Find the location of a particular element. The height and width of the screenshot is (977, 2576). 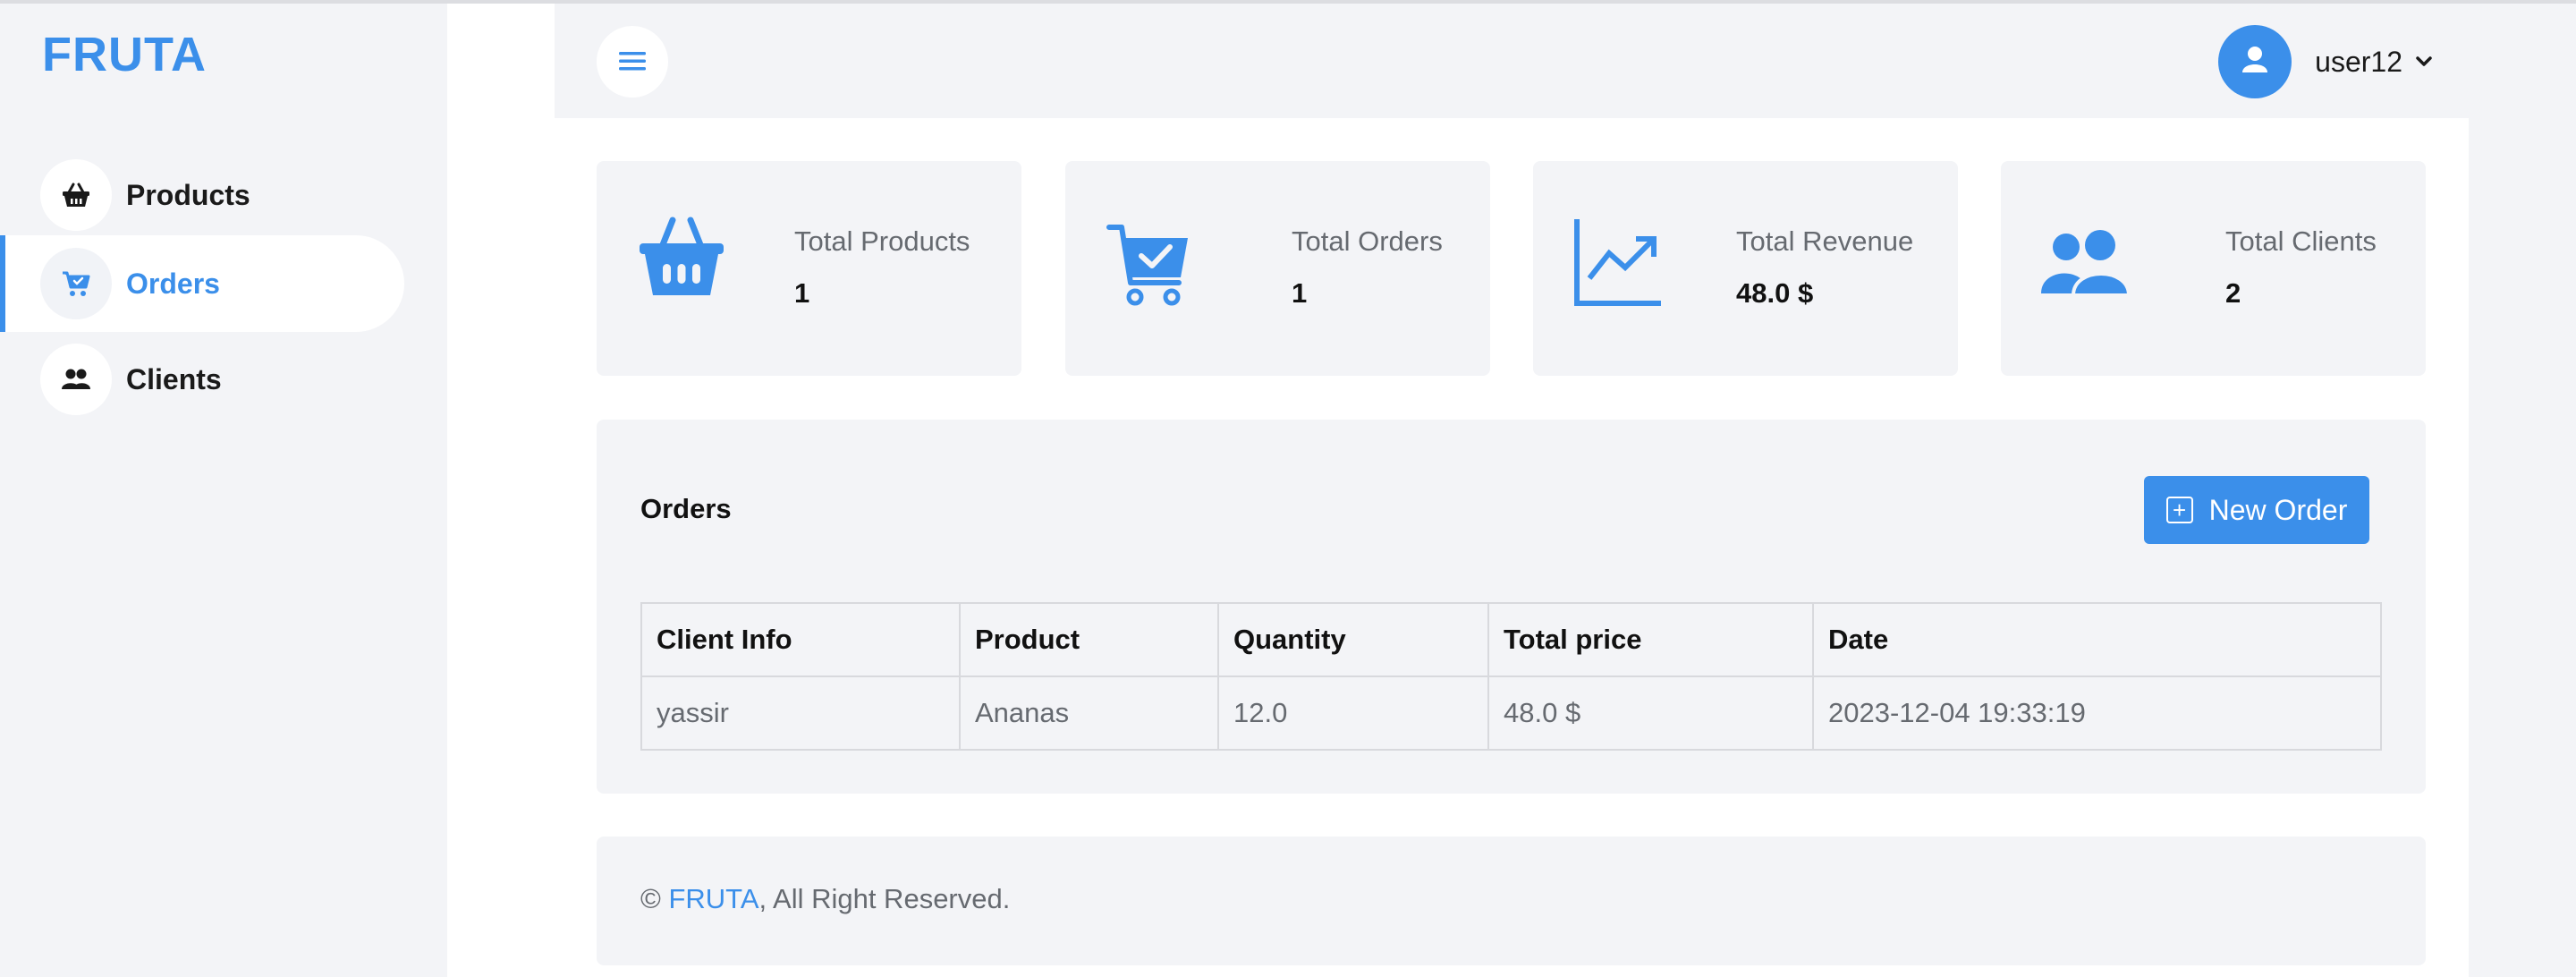

column-header: Total price is located at coordinates (1650, 639).